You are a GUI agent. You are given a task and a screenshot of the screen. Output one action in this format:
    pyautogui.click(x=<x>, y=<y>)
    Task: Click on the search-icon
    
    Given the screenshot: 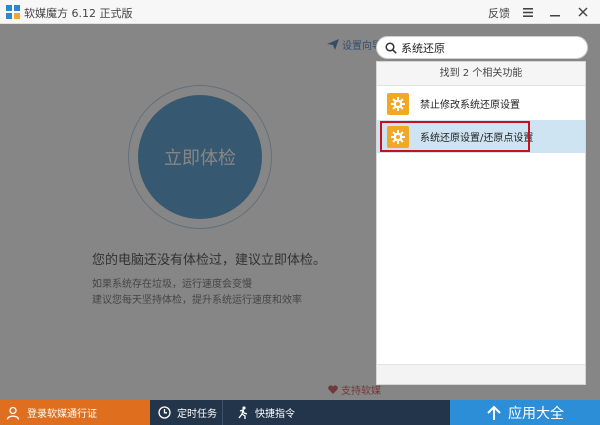 What is the action you would take?
    pyautogui.click(x=391, y=47)
    